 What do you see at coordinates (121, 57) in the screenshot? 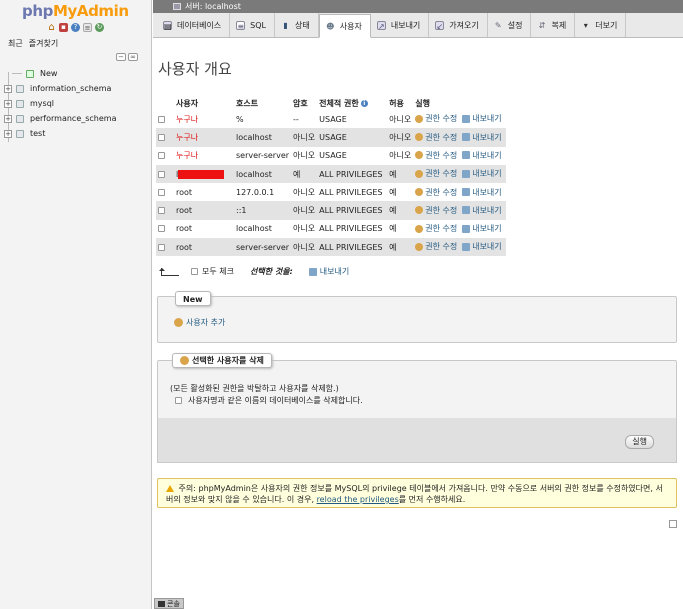
I see `collapse-all-icon: −` at bounding box center [121, 57].